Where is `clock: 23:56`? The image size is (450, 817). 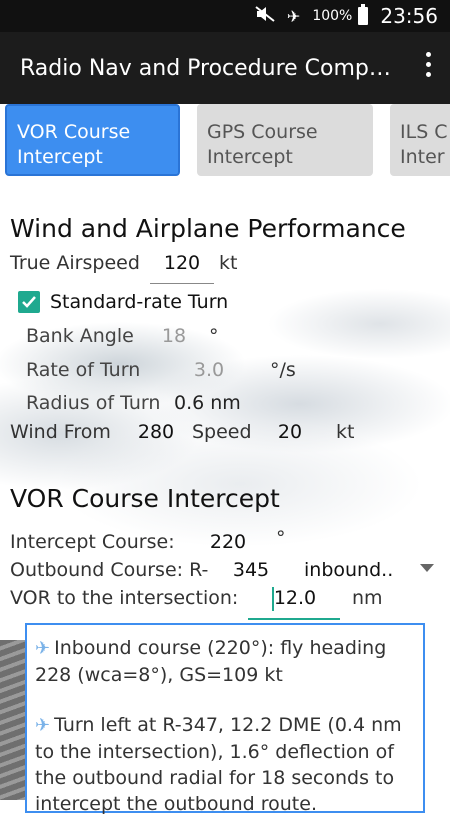
clock: 23:56 is located at coordinates (409, 16).